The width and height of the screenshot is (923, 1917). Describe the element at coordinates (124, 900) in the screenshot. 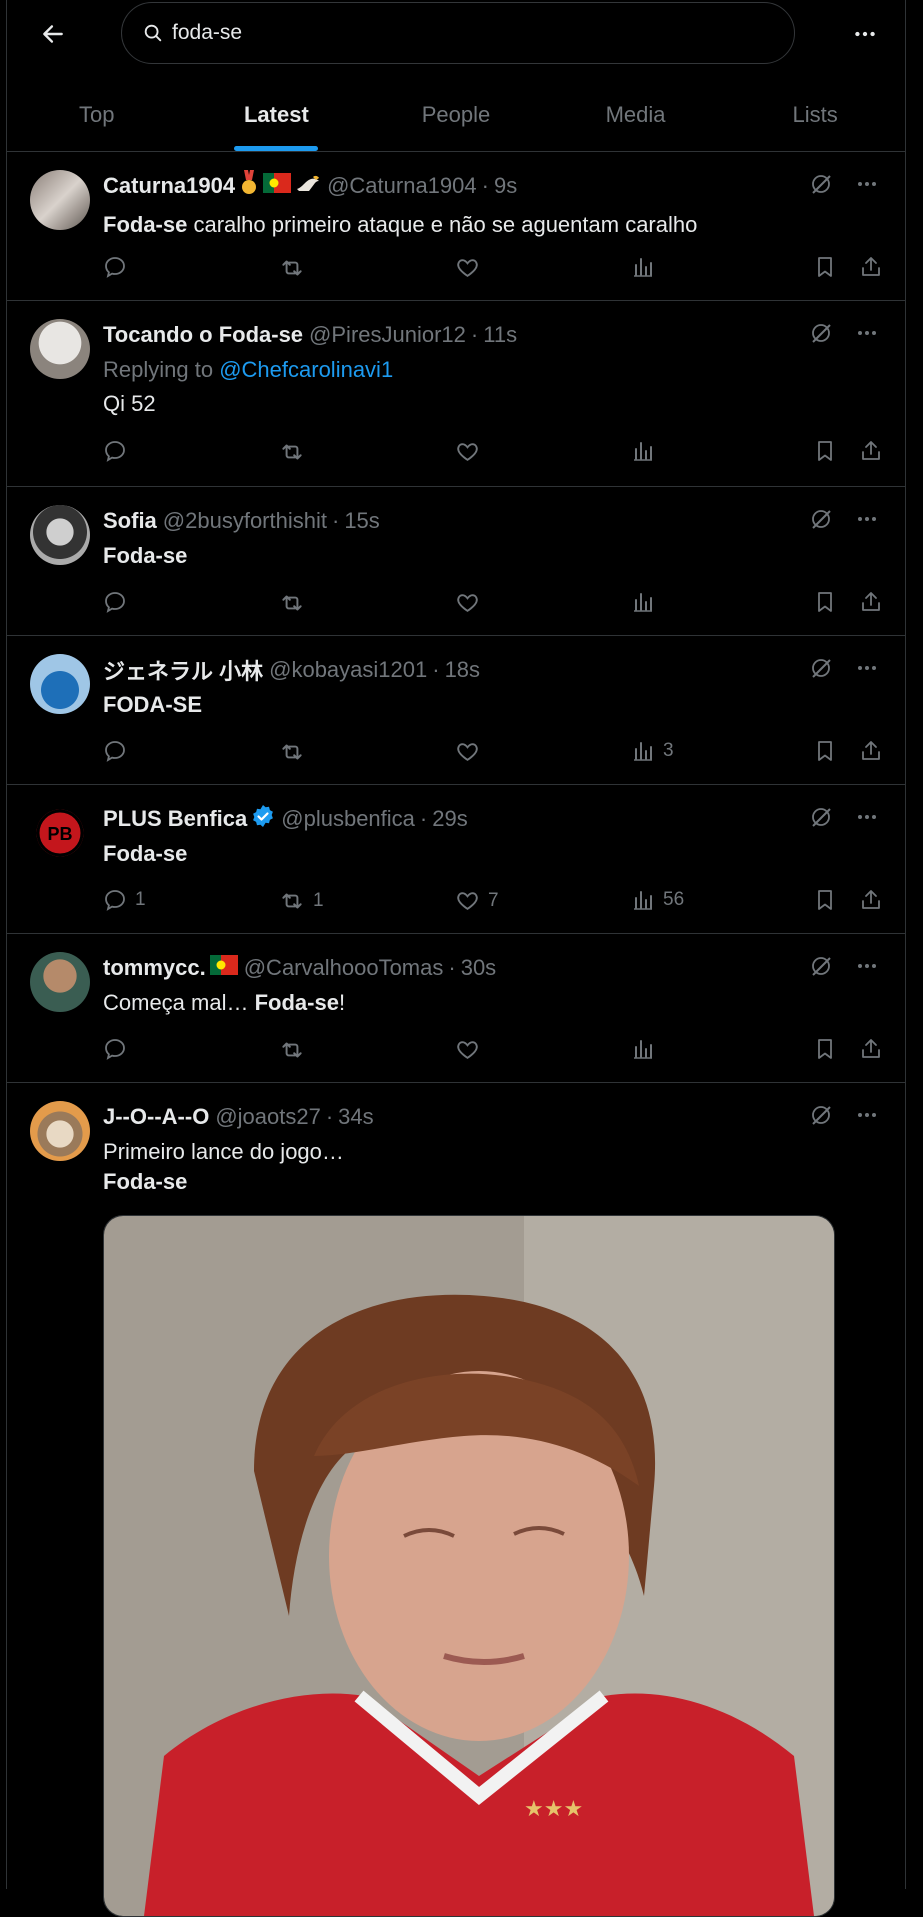

I see `reply-button: 1` at that location.